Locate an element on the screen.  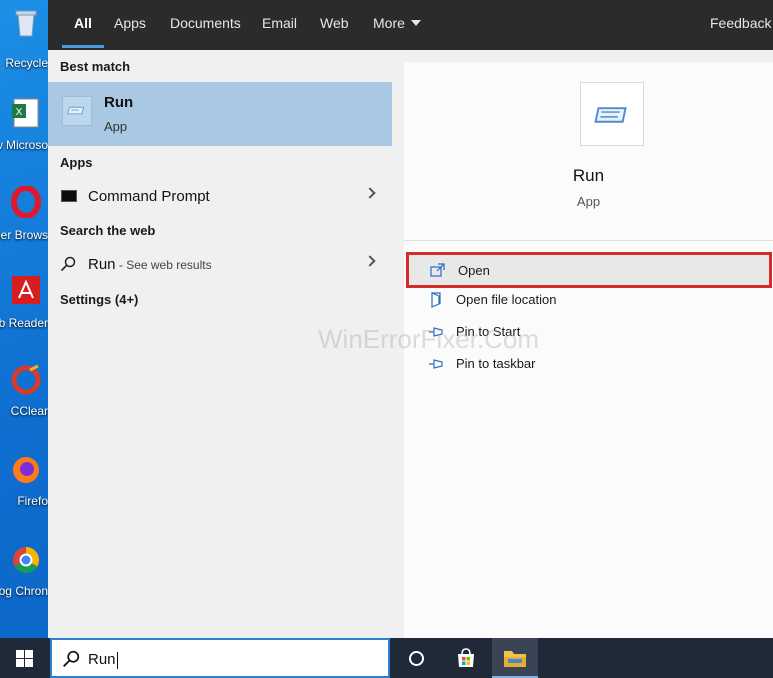
action-open-file-location: Open file location is located at coordinates (588, 300).